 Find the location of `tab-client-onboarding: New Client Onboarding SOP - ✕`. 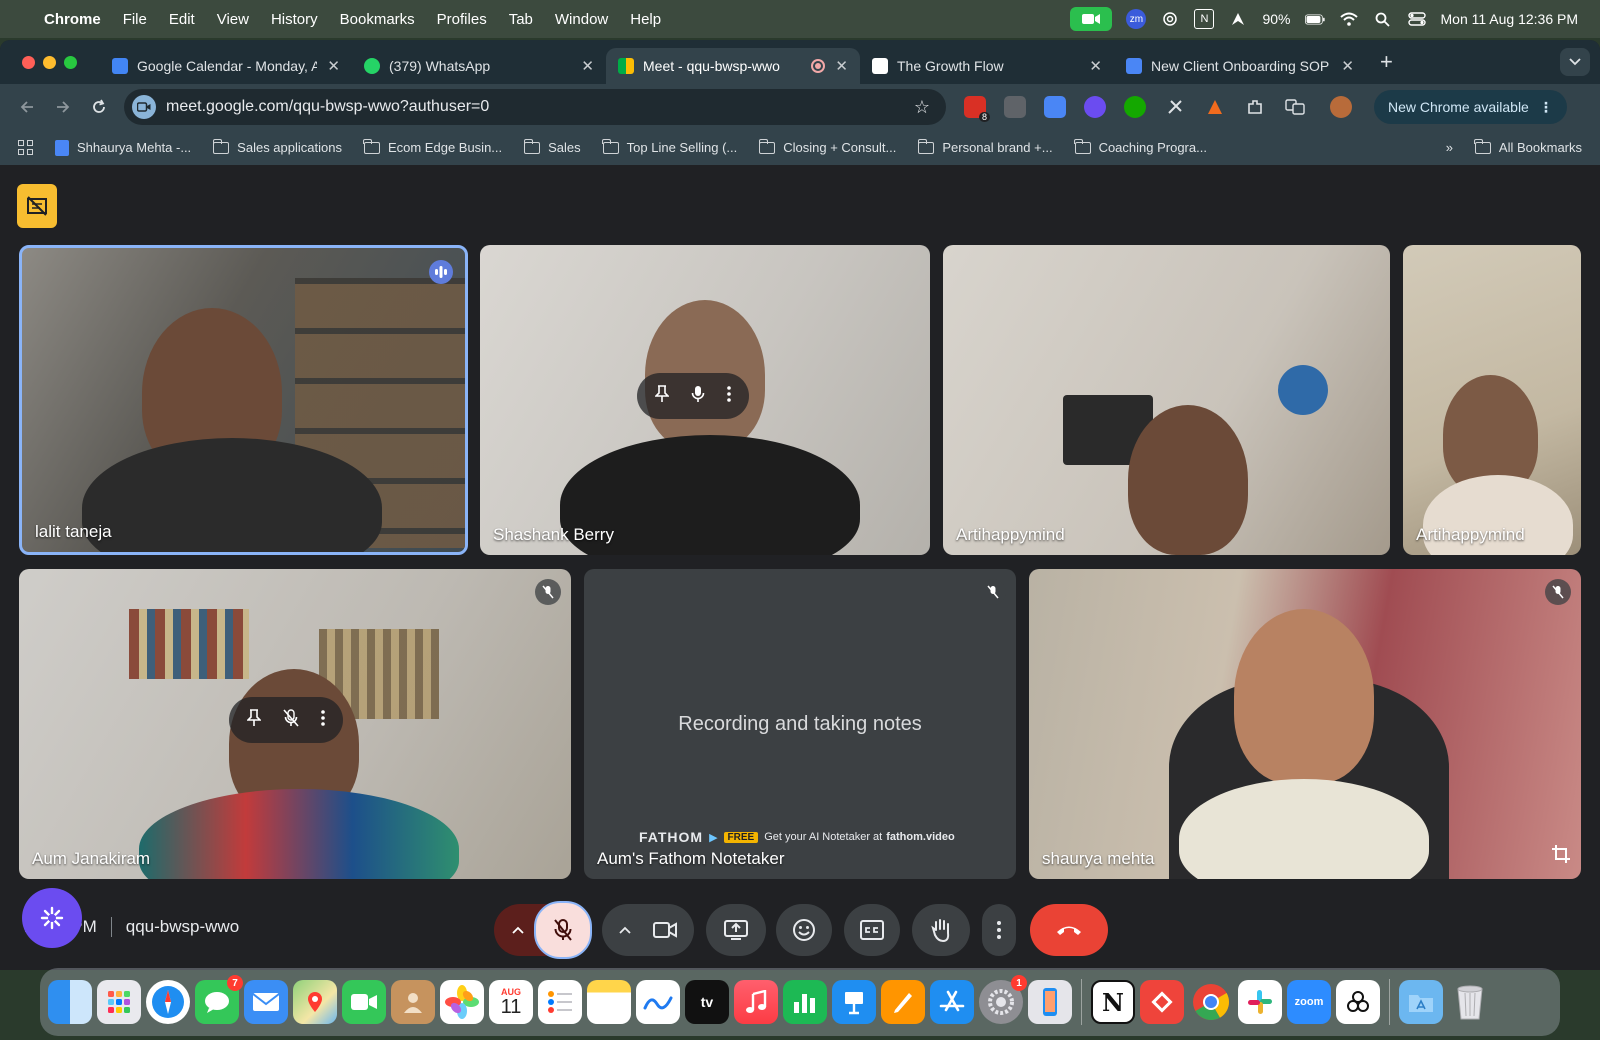

tab-client-onboarding: New Client Onboarding SOP - ✕ is located at coordinates (1240, 66).